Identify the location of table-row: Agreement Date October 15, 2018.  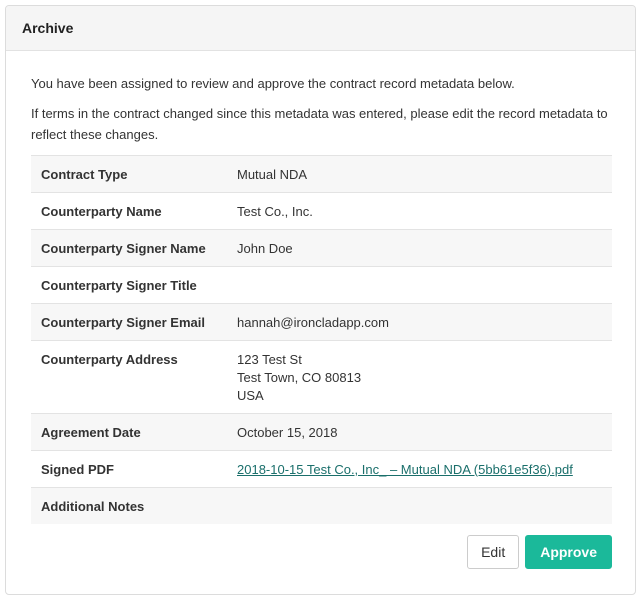
(321, 432).